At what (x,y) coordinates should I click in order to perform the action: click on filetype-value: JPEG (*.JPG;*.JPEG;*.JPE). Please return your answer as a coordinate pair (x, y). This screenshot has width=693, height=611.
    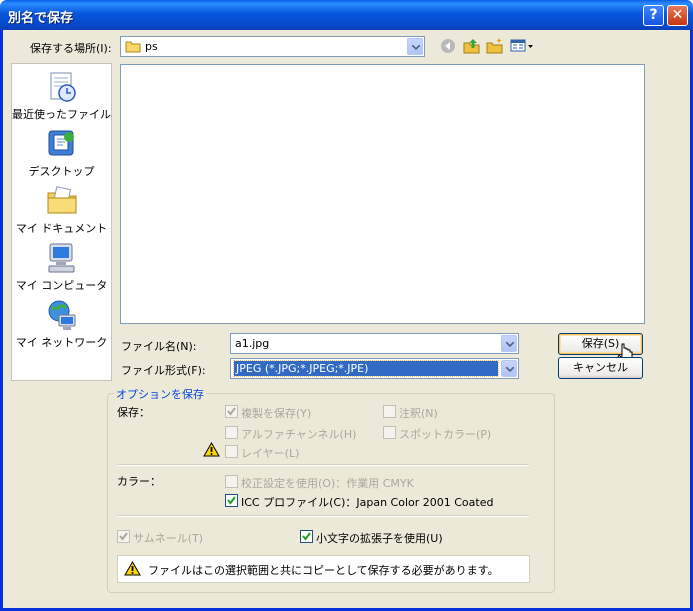
    Looking at the image, I should click on (302, 368).